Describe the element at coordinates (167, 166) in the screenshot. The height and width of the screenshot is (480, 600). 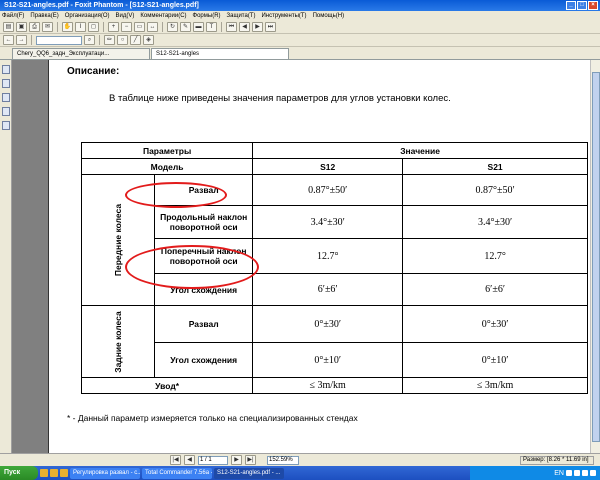
I see `model-label: Модель` at that location.